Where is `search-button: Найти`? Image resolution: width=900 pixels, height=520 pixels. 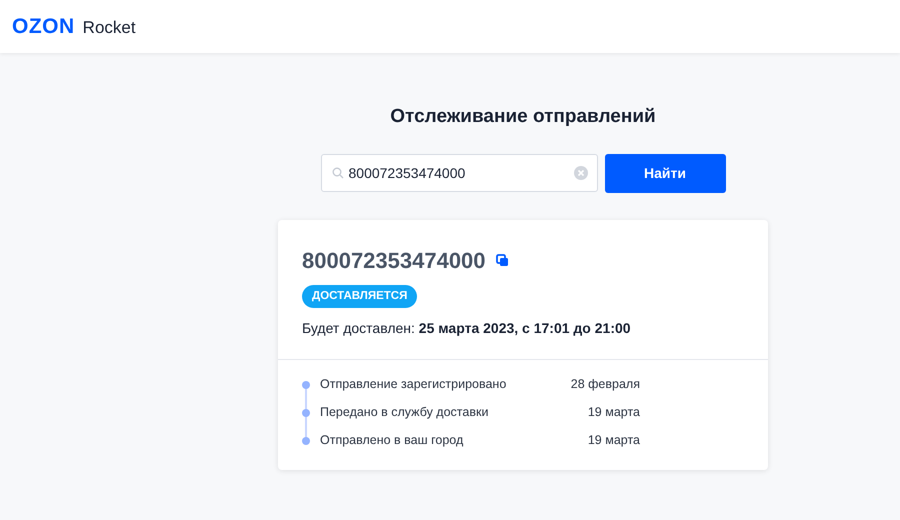
search-button: Найти is located at coordinates (665, 173).